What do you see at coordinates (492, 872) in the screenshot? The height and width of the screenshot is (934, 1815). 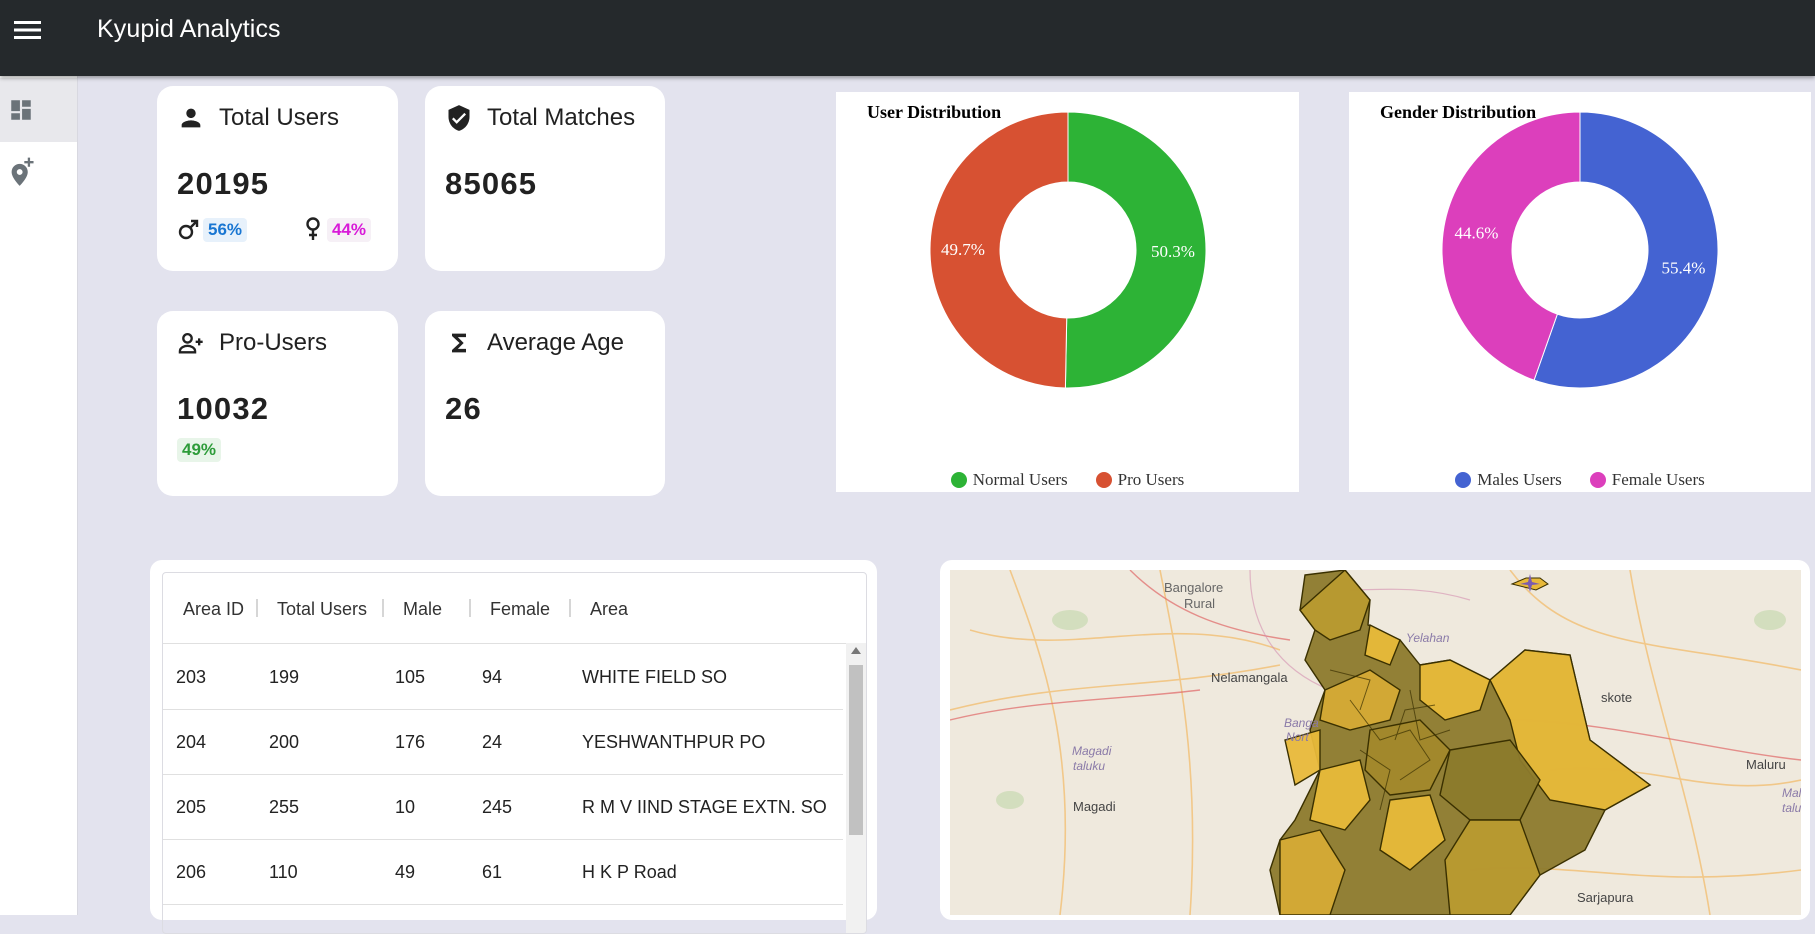 I see `cell-female: 61` at bounding box center [492, 872].